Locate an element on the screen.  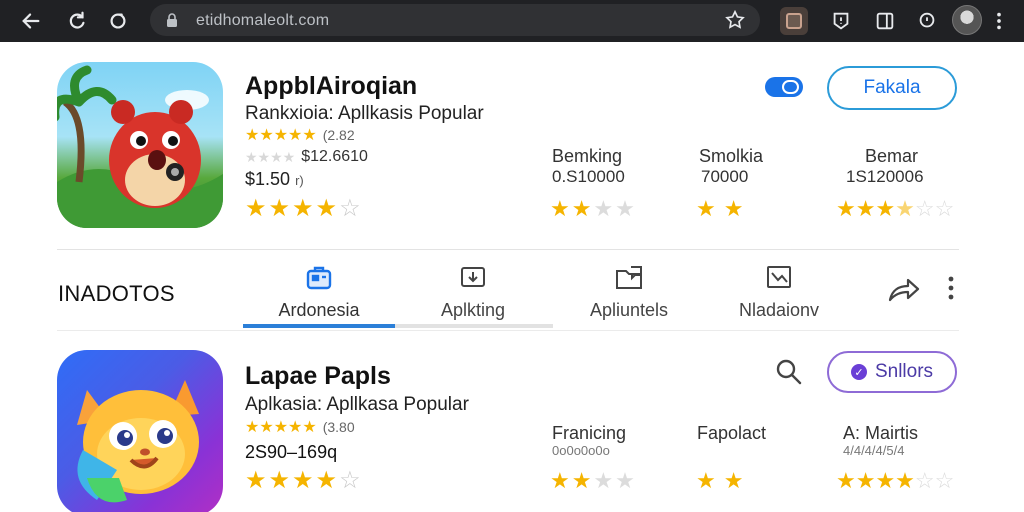
url-text: etidhomaleolt.com is located at coordinates (263, 20).